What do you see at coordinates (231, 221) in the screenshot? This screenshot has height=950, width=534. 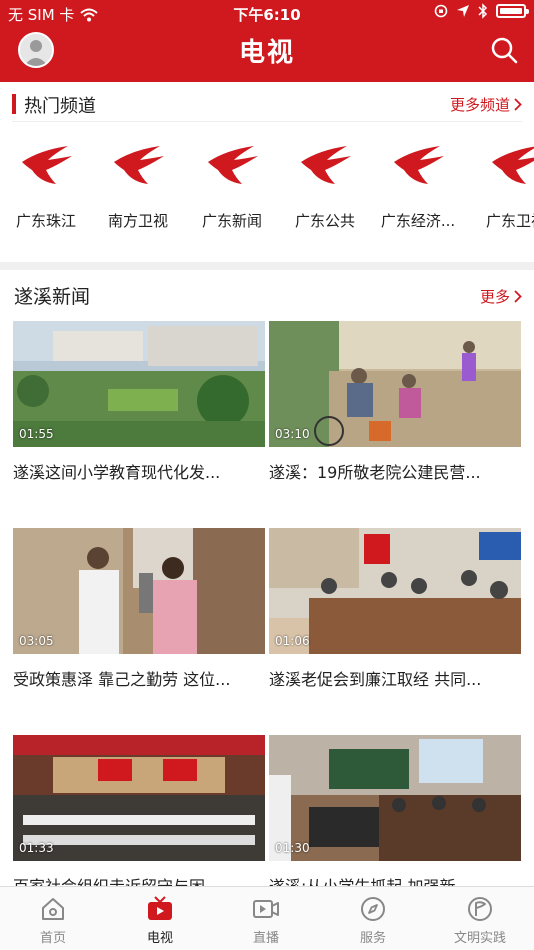 I see `channel-name: 广东新闻` at bounding box center [231, 221].